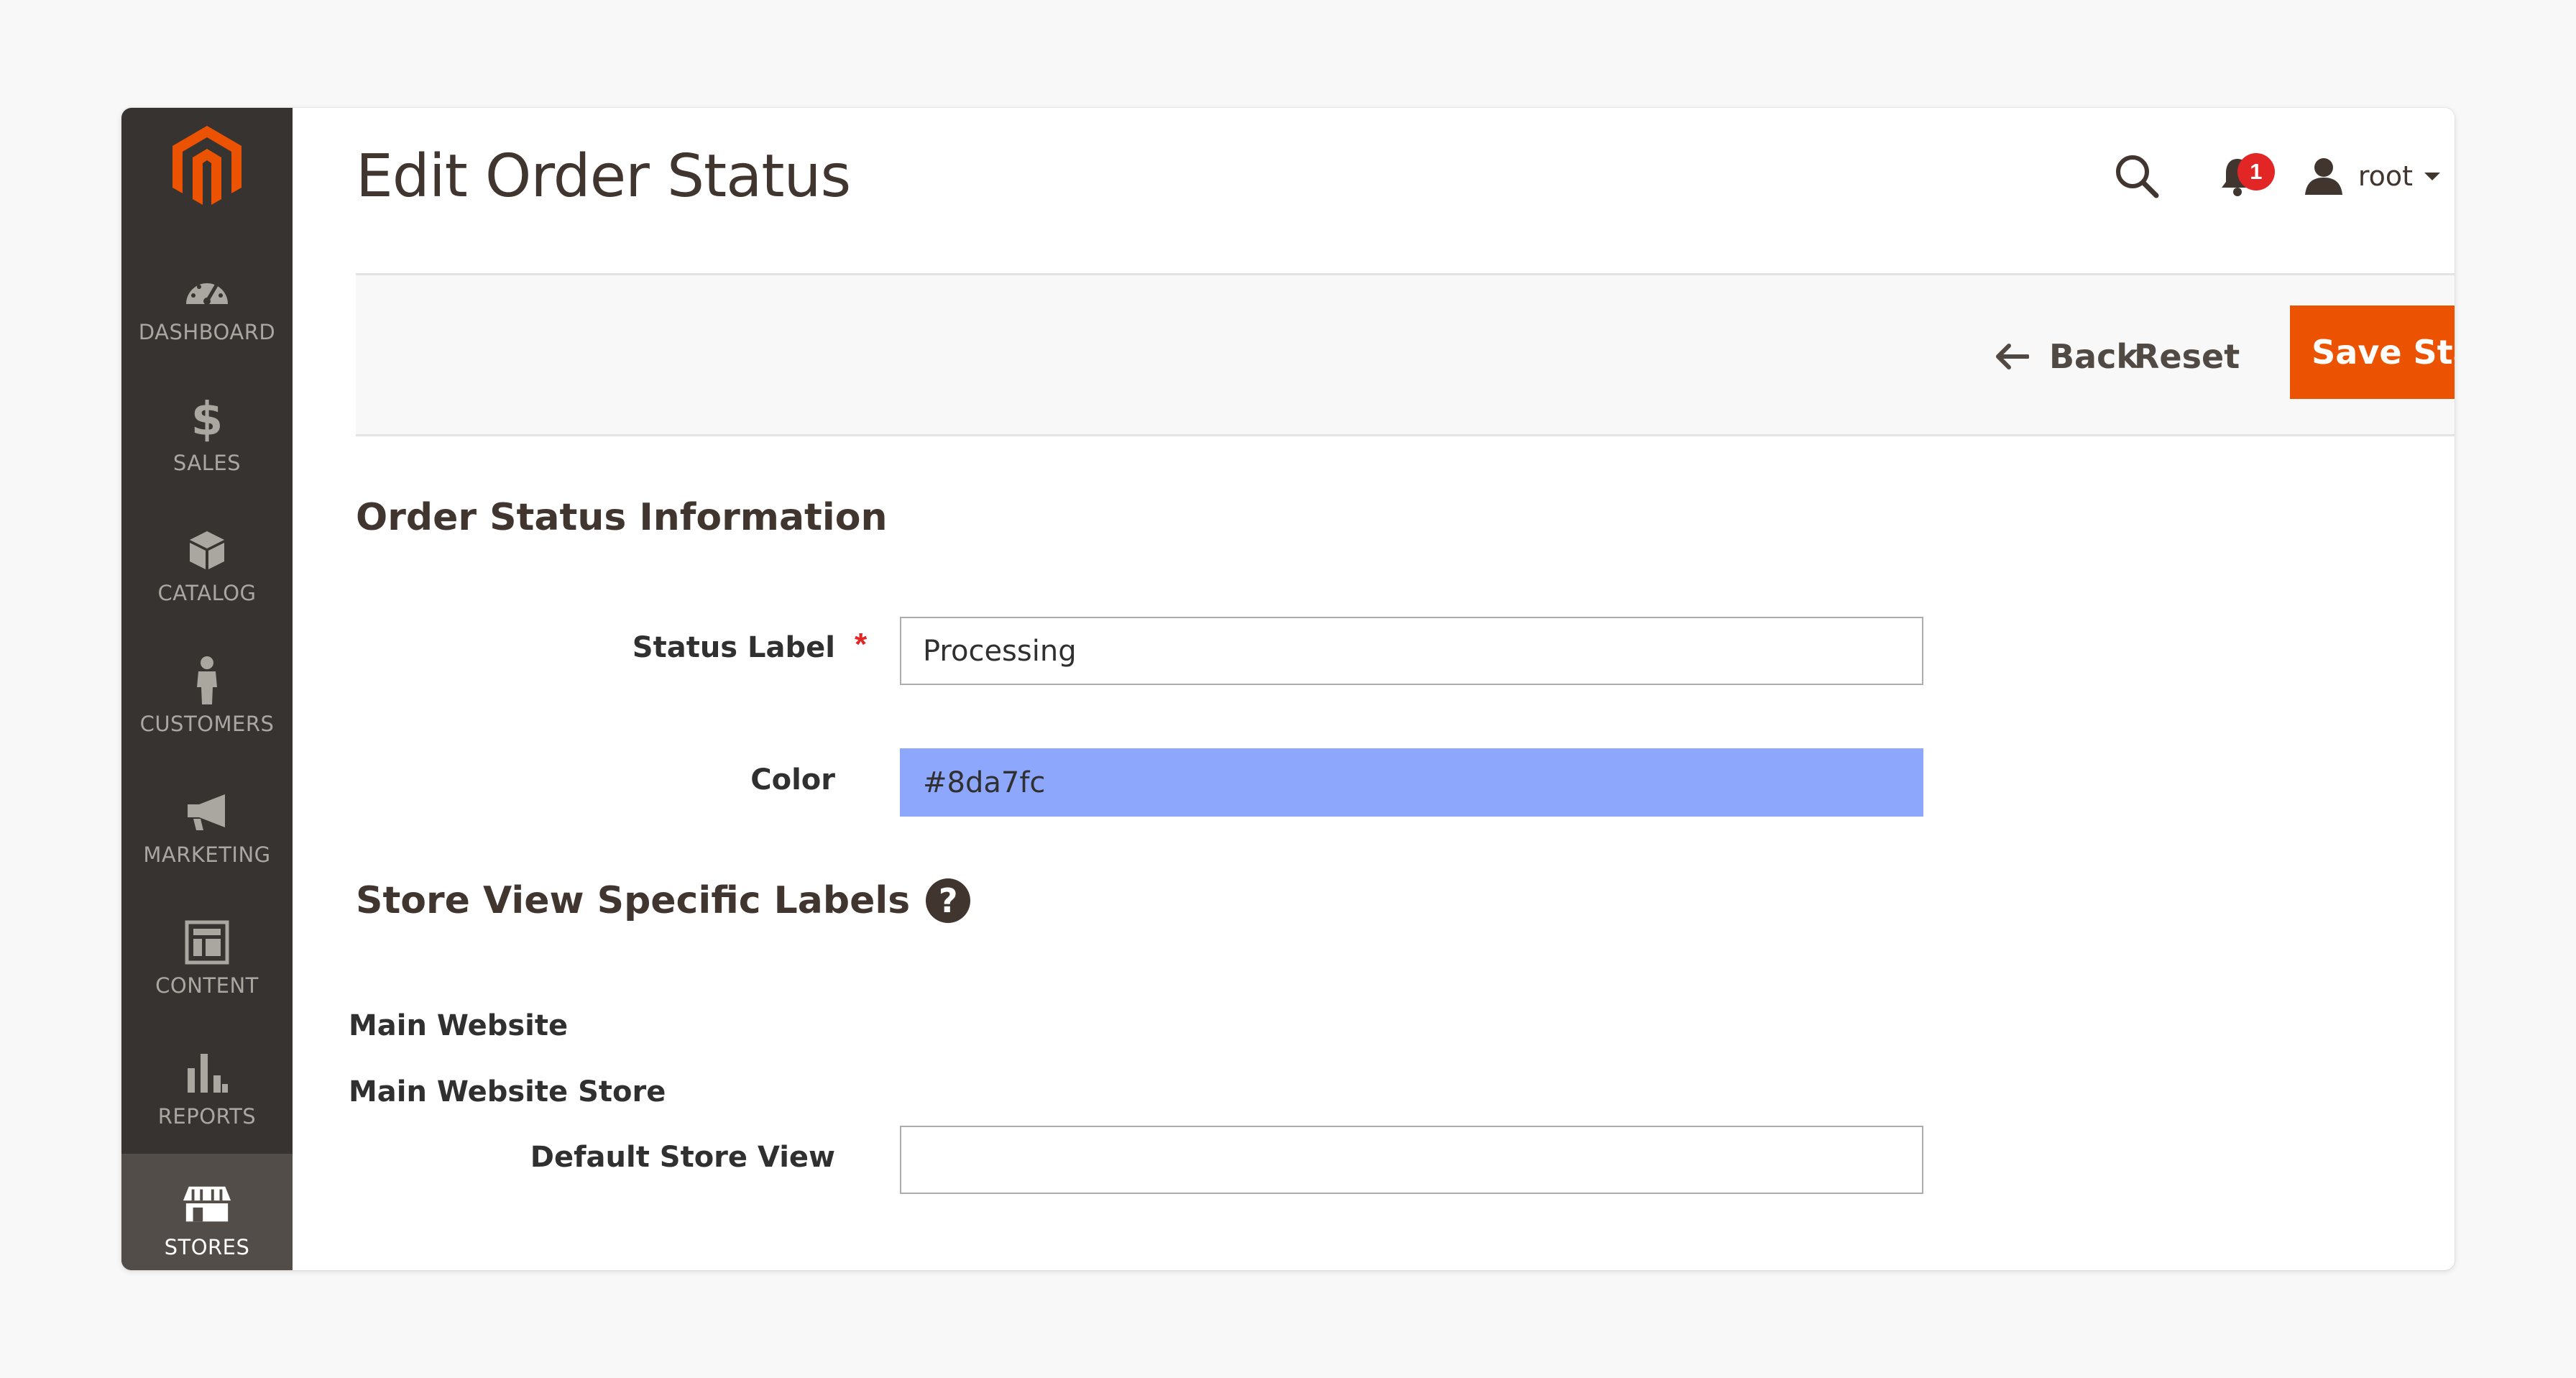  What do you see at coordinates (2385, 176) in the screenshot?
I see `username: root` at bounding box center [2385, 176].